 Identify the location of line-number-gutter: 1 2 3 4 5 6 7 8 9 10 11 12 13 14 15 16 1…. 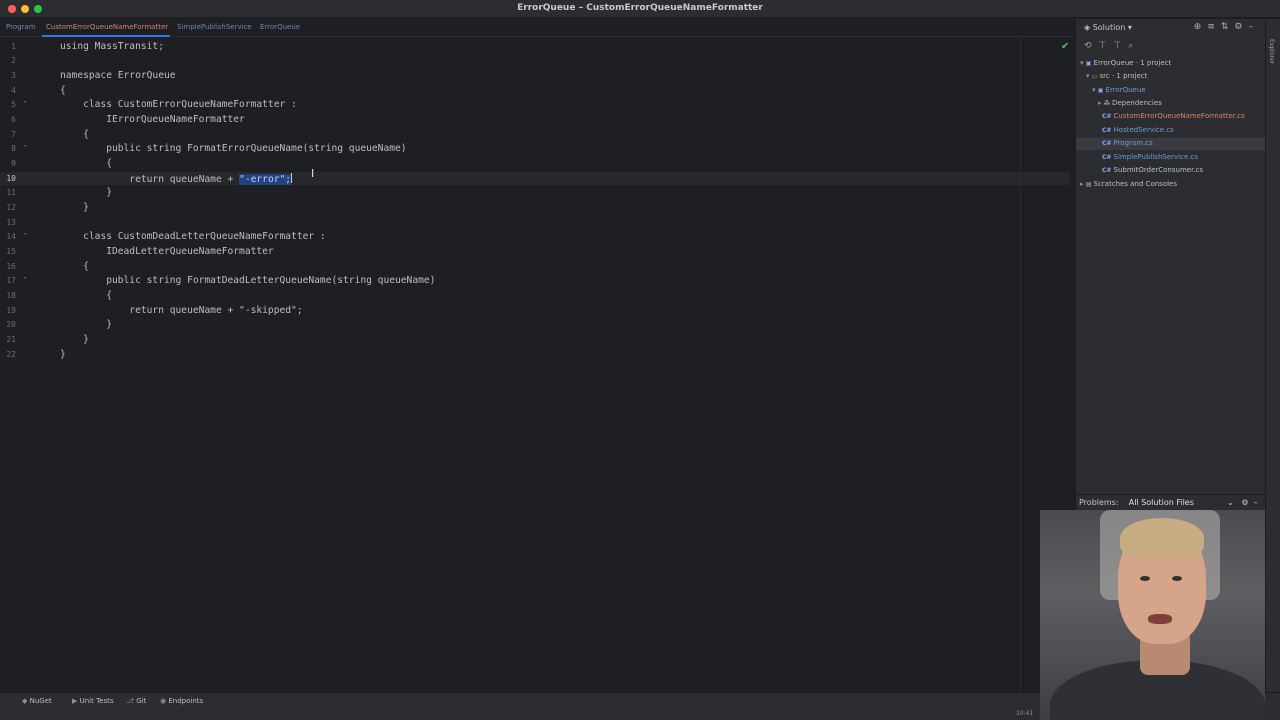
(25, 365).